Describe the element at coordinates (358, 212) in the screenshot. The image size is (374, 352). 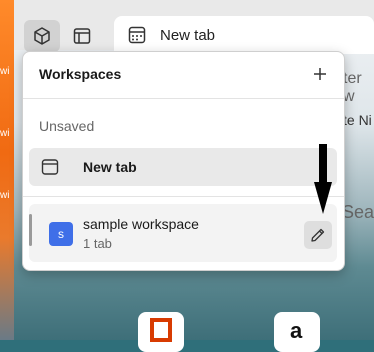
I see `ntp-search-peek: Sear` at that location.